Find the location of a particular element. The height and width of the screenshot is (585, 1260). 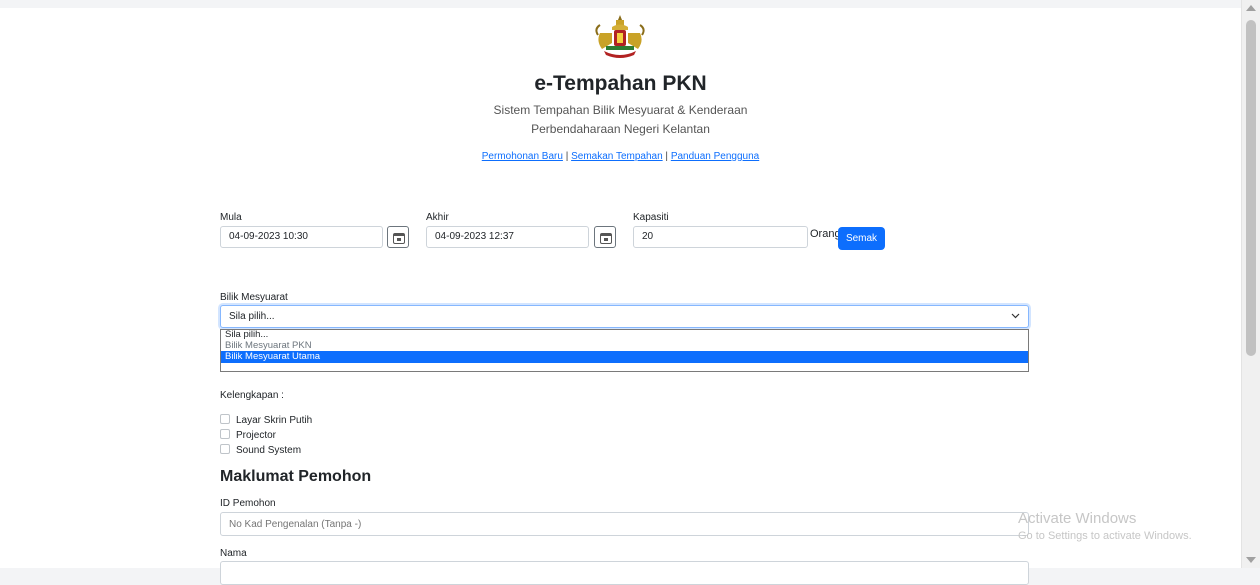

equipment-item: Layar Skrin Putih is located at coordinates (266, 420).